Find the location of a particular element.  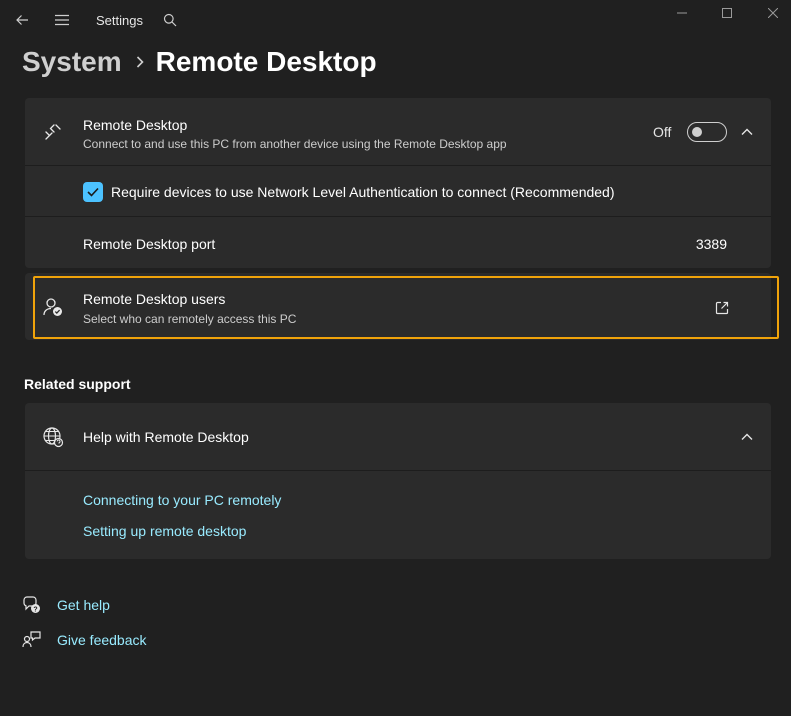

toggle-state-label: Off is located at coordinates (662, 132).